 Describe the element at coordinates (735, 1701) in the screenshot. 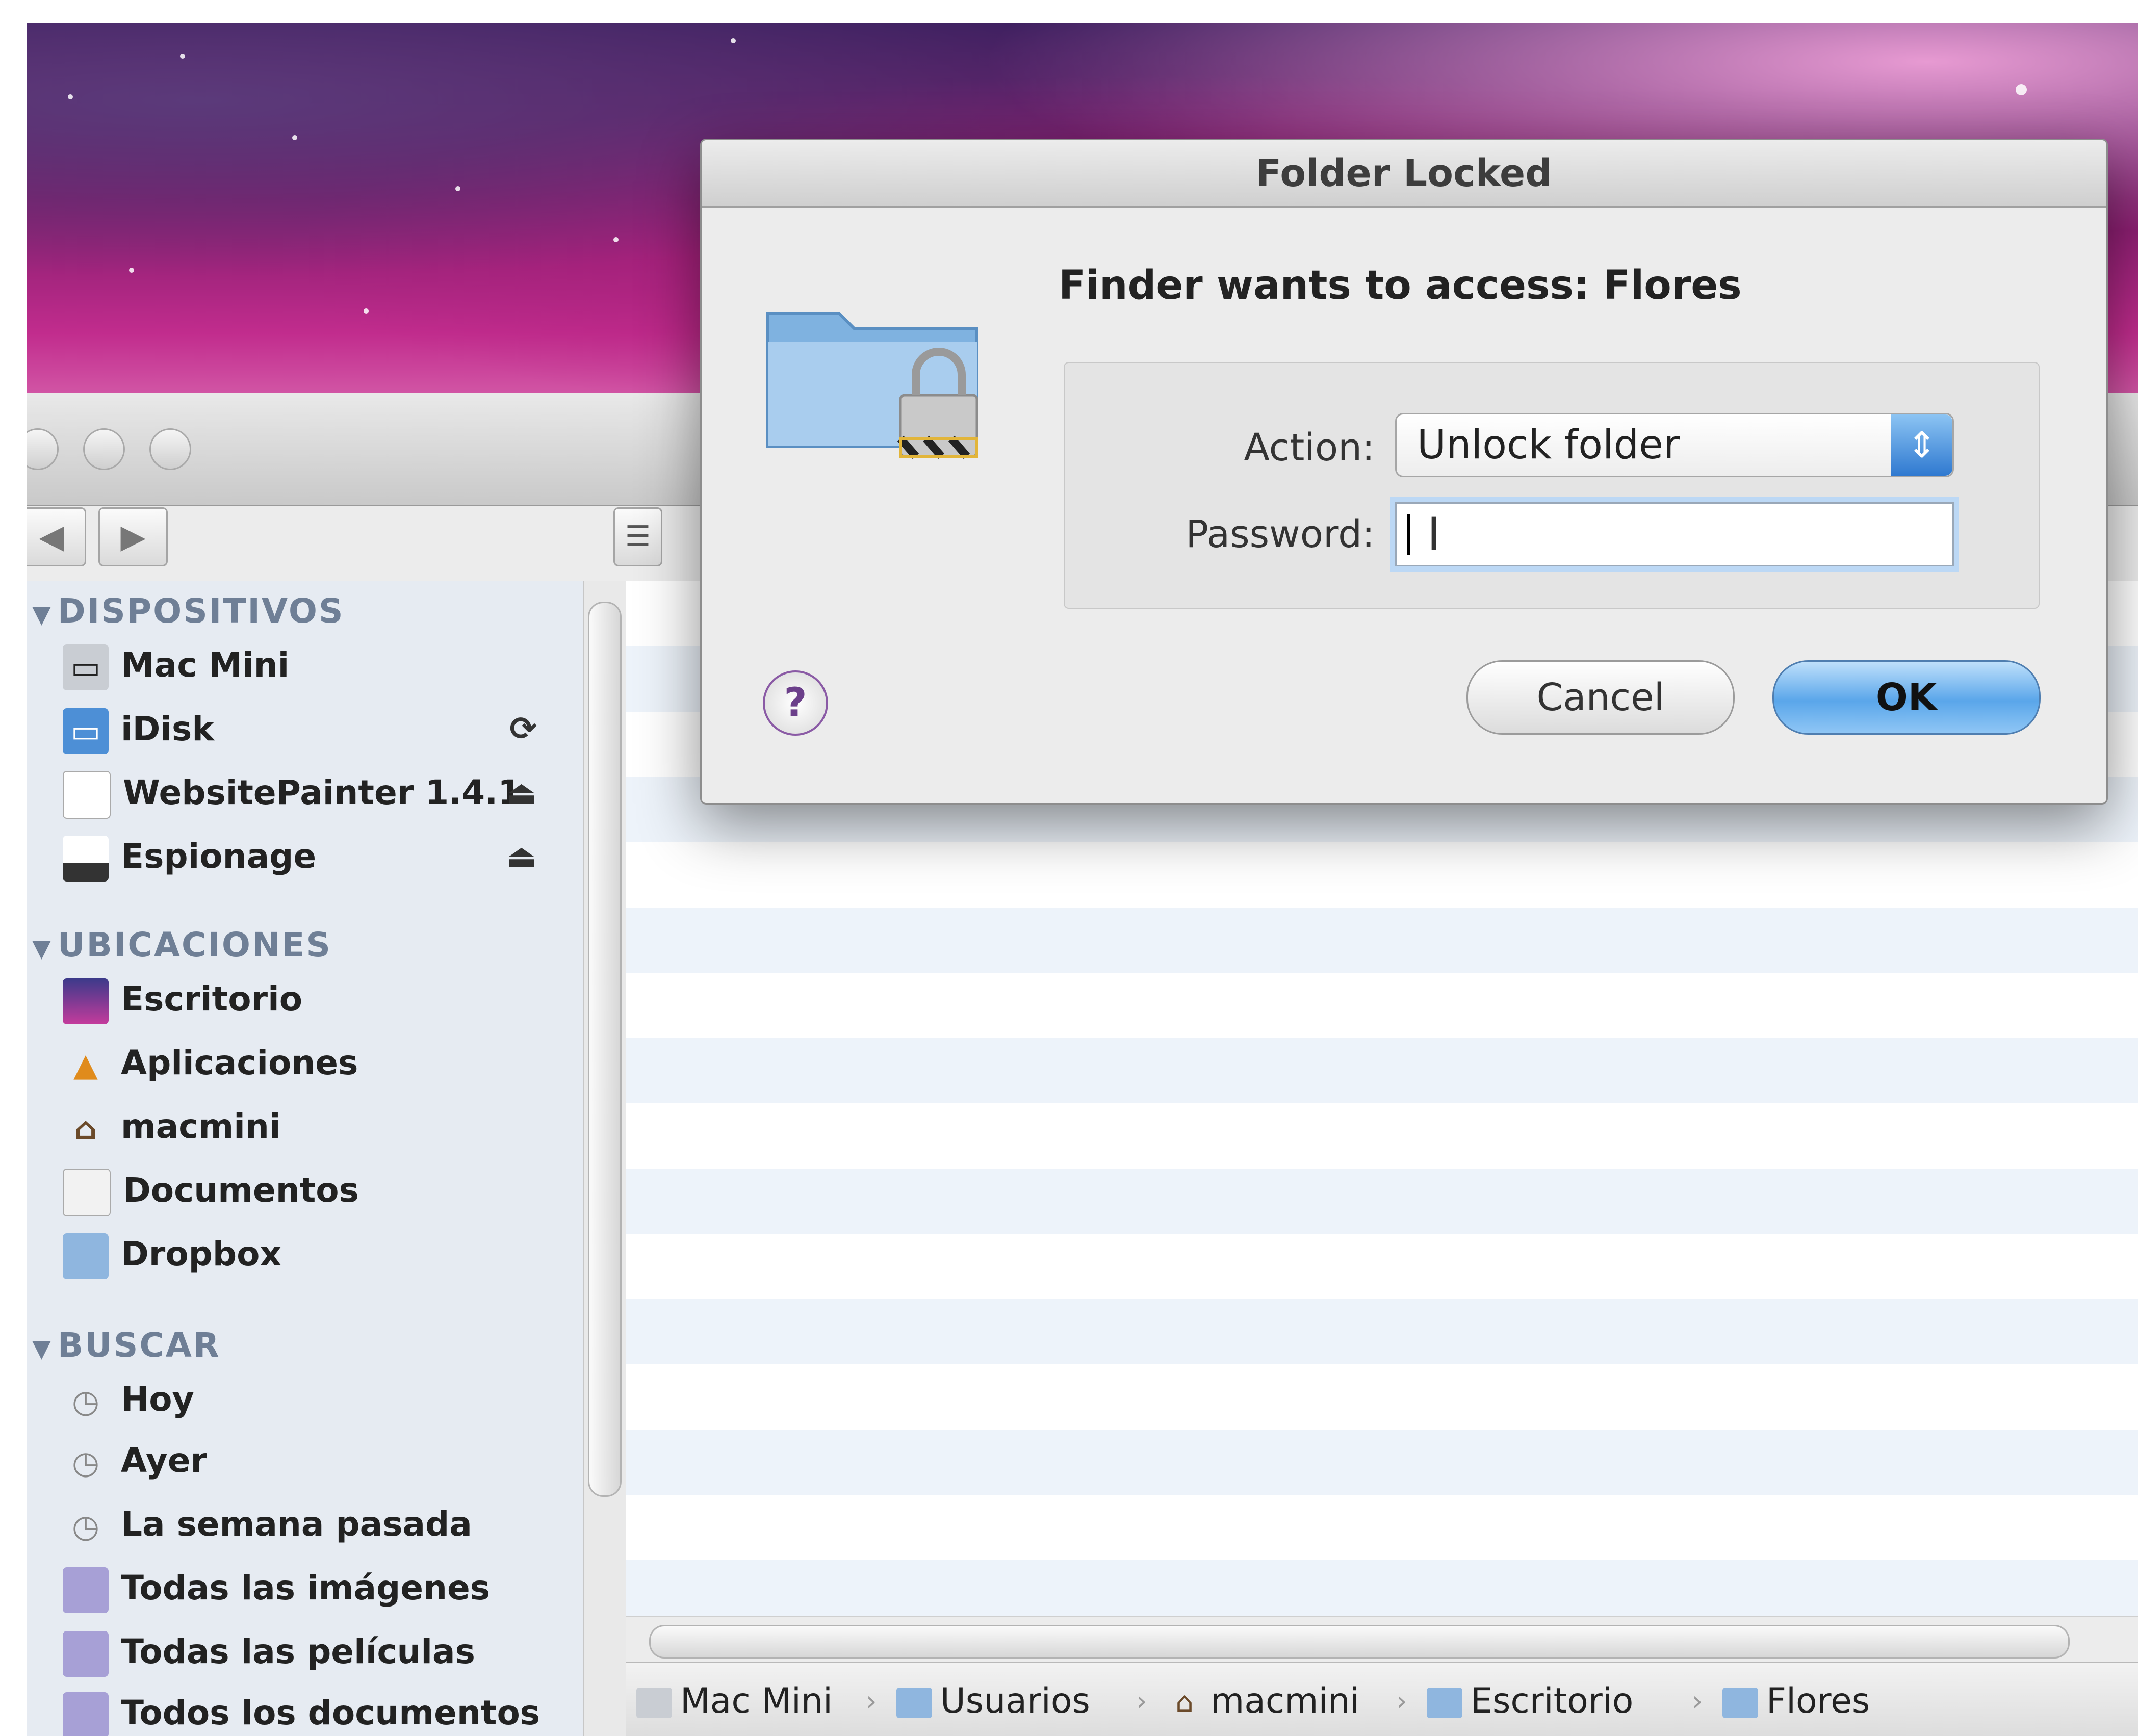

I see `path-item-mac-mini: Mac Mini` at that location.